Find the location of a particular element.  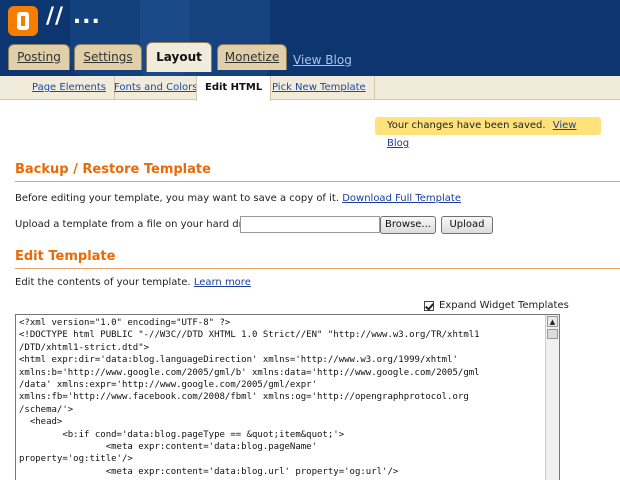

tab-layout: Layout is located at coordinates (179, 57).